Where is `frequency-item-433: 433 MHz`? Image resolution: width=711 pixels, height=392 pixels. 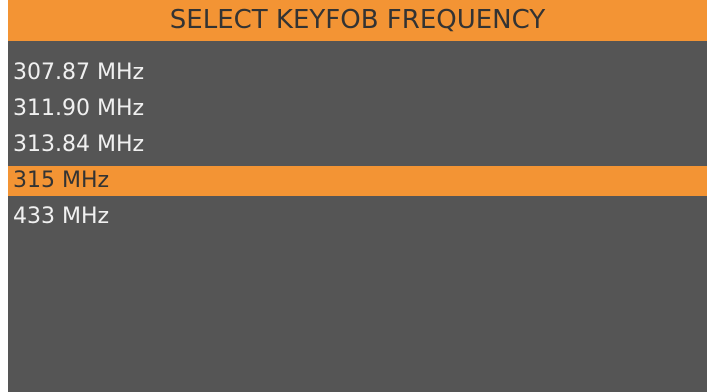
frequency-item-433: 433 MHz is located at coordinates (357, 217).